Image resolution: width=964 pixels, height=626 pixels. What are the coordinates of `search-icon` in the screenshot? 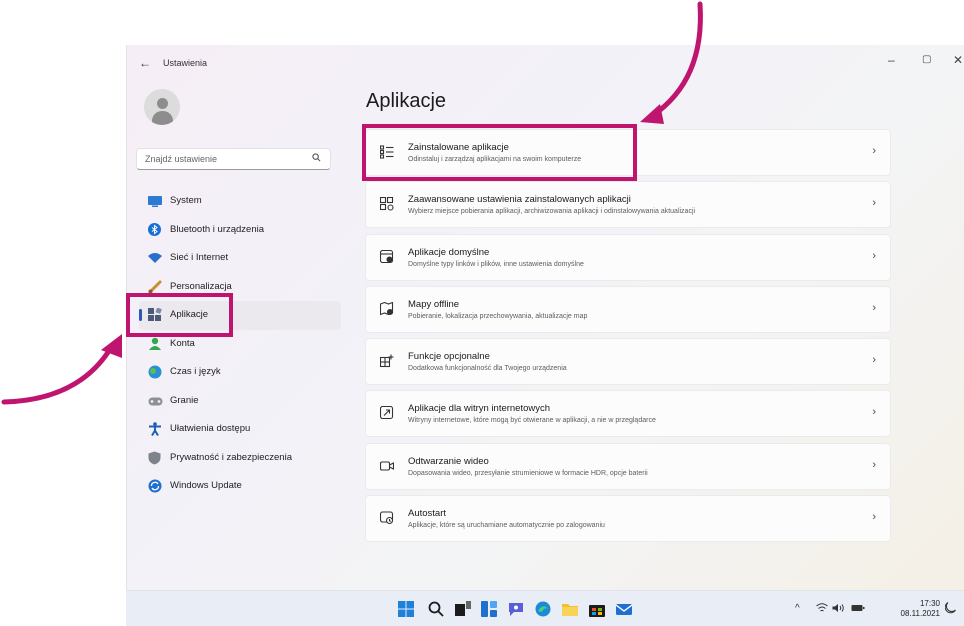 It's located at (436, 609).